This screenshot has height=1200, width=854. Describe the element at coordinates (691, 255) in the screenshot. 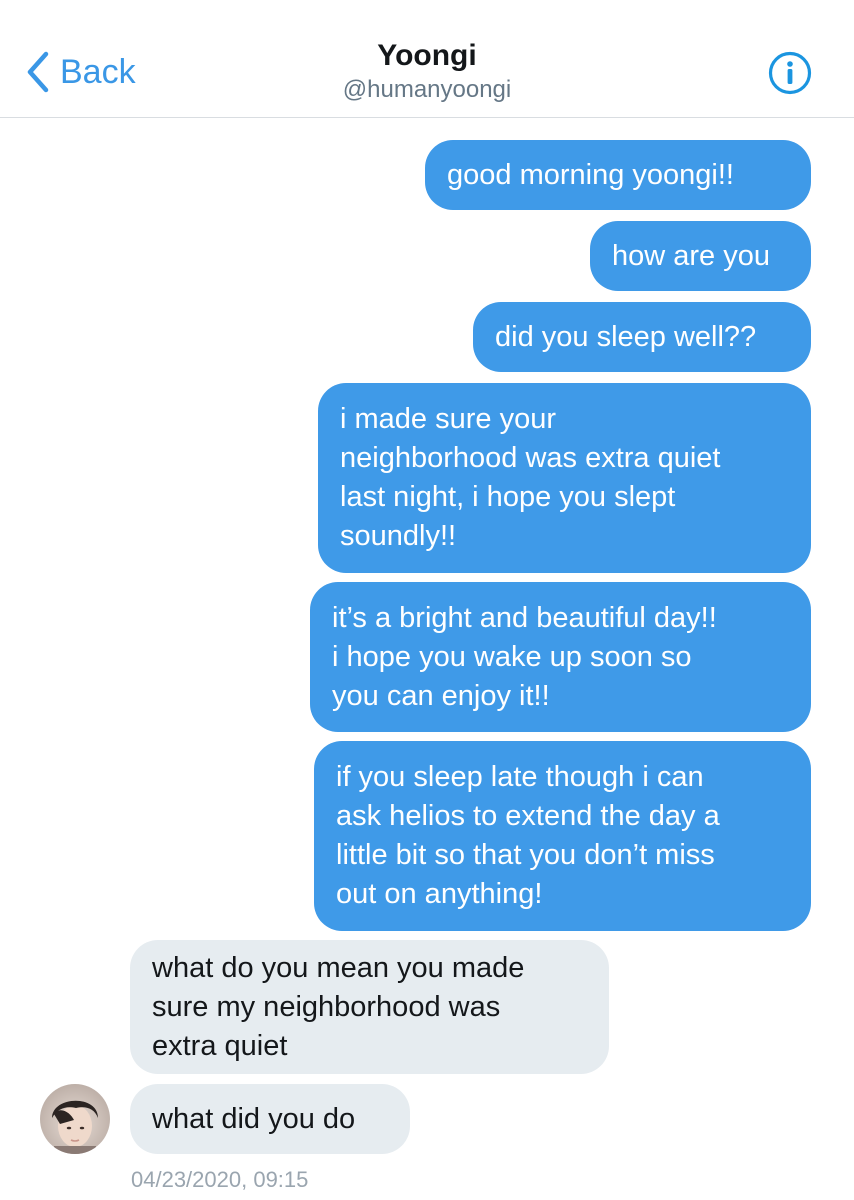

I see `message-text: how are you` at that location.